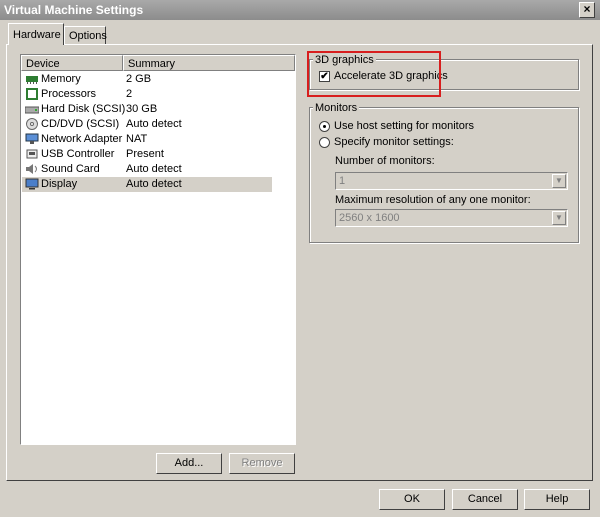 The width and height of the screenshot is (600, 517). What do you see at coordinates (59, 184) in the screenshot?
I see `device-name: Display` at bounding box center [59, 184].